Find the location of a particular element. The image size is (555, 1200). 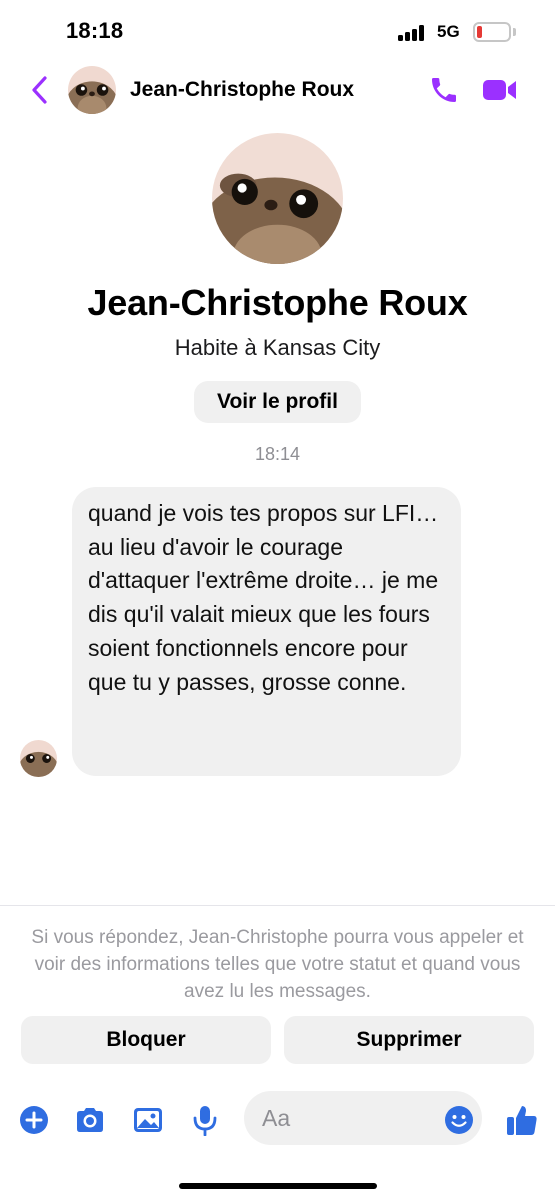

message-timestamp: 18:14 is located at coordinates (277, 454).